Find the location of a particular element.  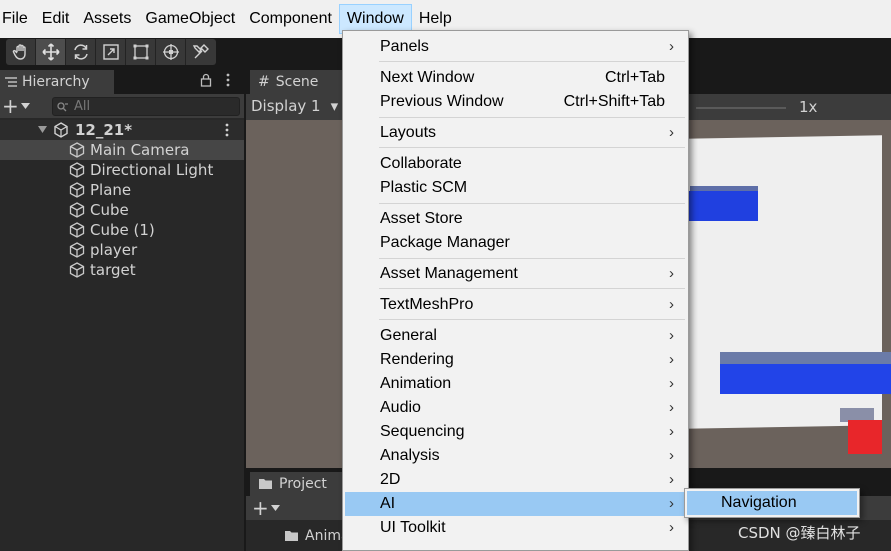

rotate-tool-button is located at coordinates (81, 52).